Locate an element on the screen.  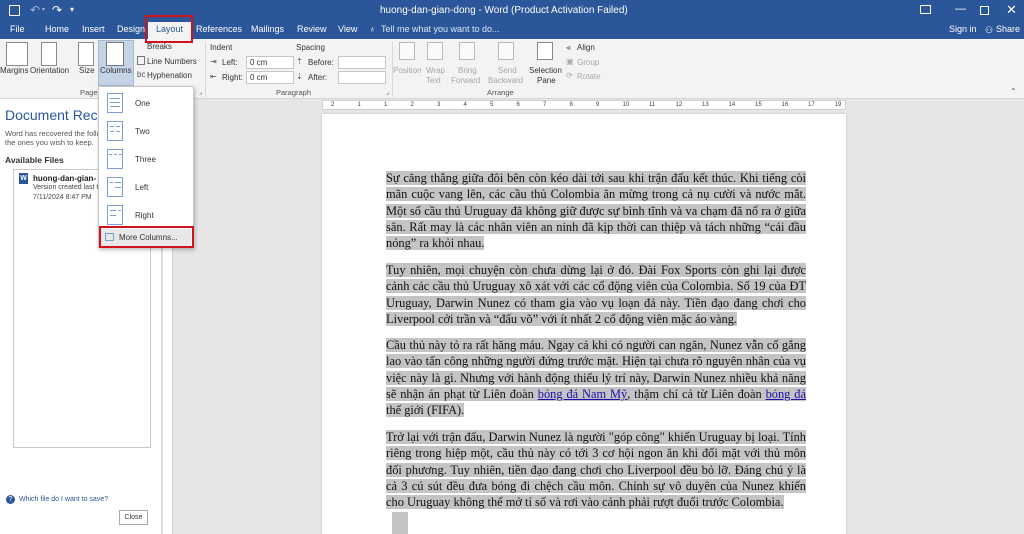
columns-button: Columns is located at coordinates (116, 70).